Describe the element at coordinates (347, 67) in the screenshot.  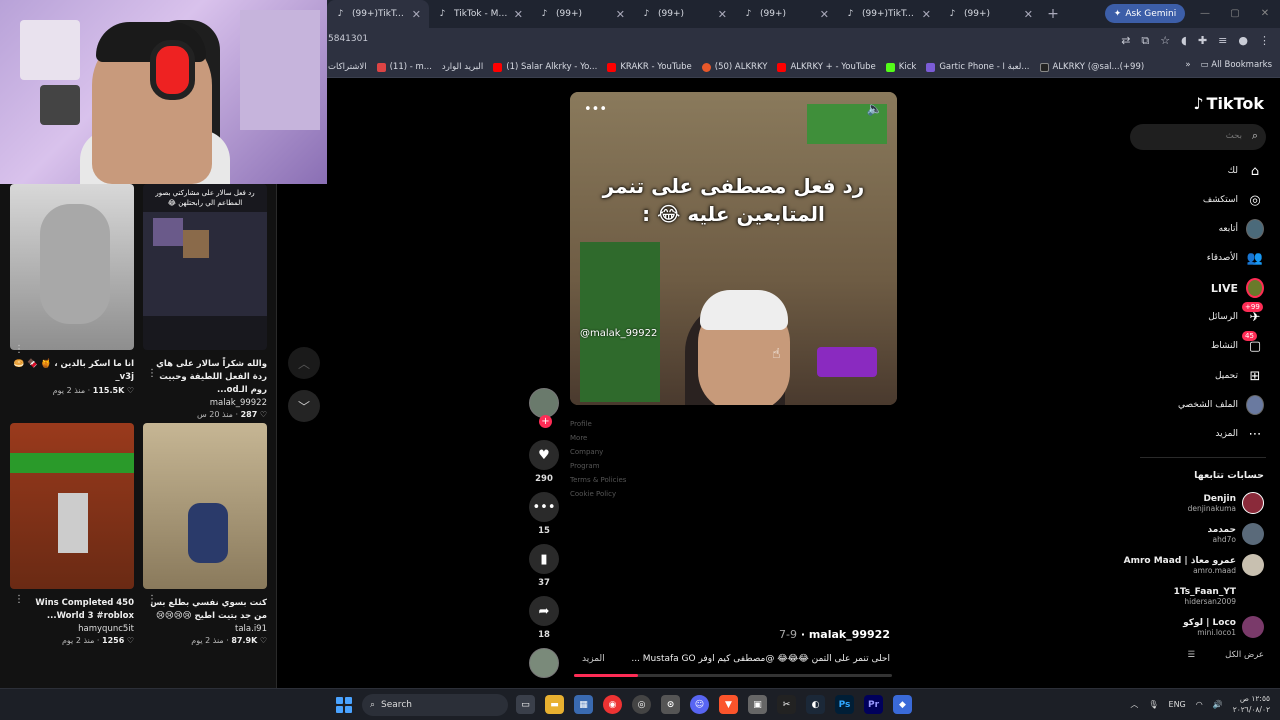
I see `bookmark-item: الاشتراكات` at that location.